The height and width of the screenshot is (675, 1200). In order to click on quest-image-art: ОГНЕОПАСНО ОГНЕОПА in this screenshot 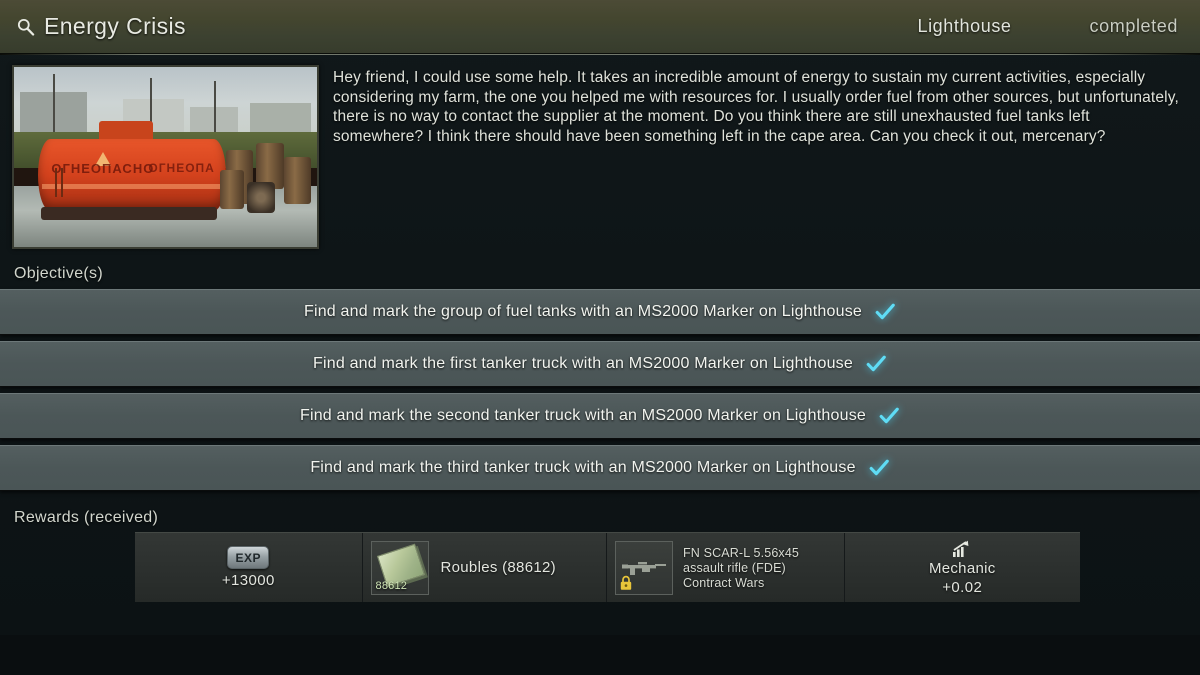, I will do `click(165, 157)`.